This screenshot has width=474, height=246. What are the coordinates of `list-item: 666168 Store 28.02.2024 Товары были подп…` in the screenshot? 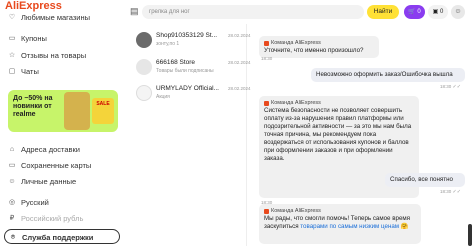 It's located at (193, 70).